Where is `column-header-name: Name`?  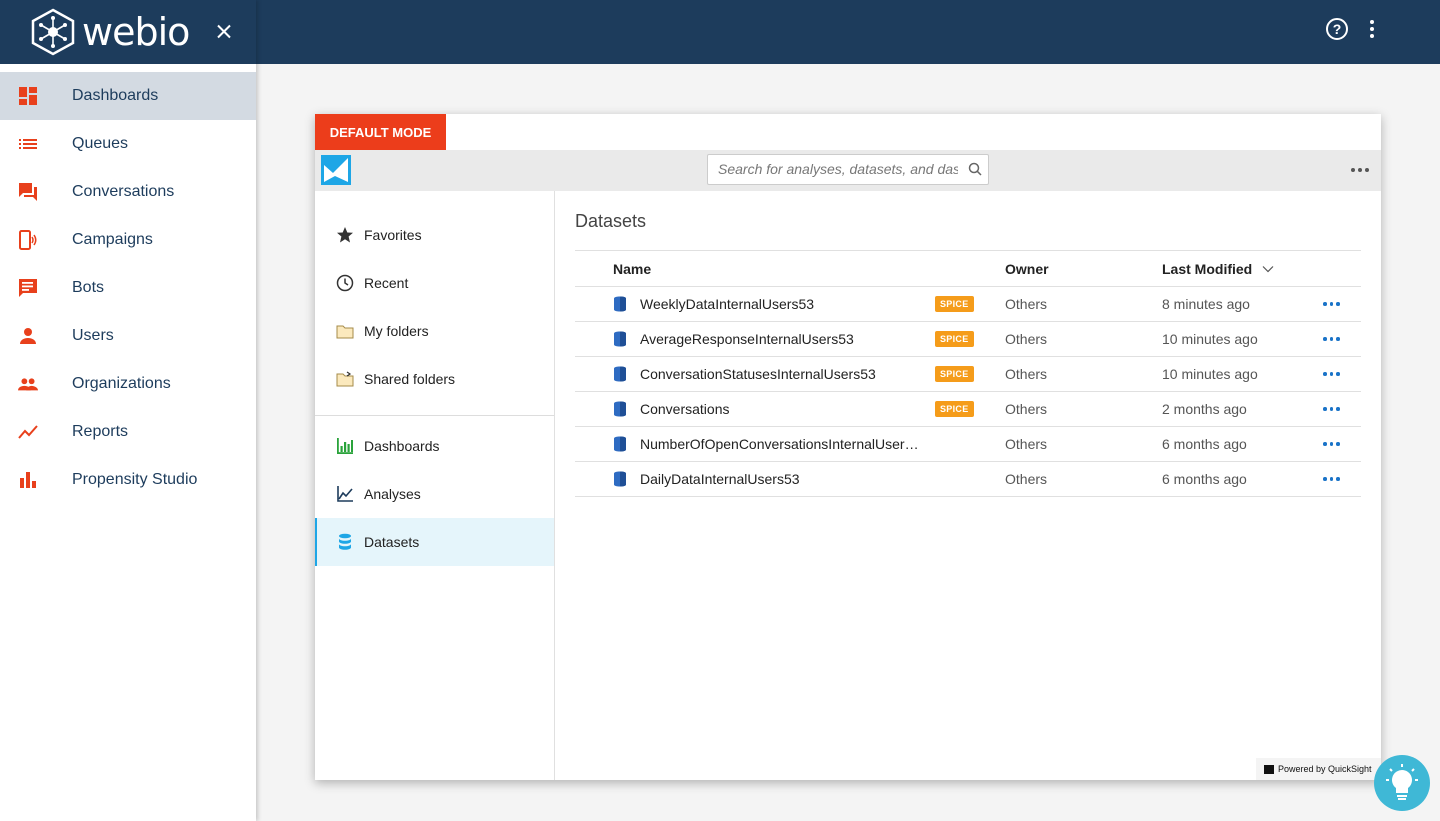 column-header-name: Name is located at coordinates (632, 268).